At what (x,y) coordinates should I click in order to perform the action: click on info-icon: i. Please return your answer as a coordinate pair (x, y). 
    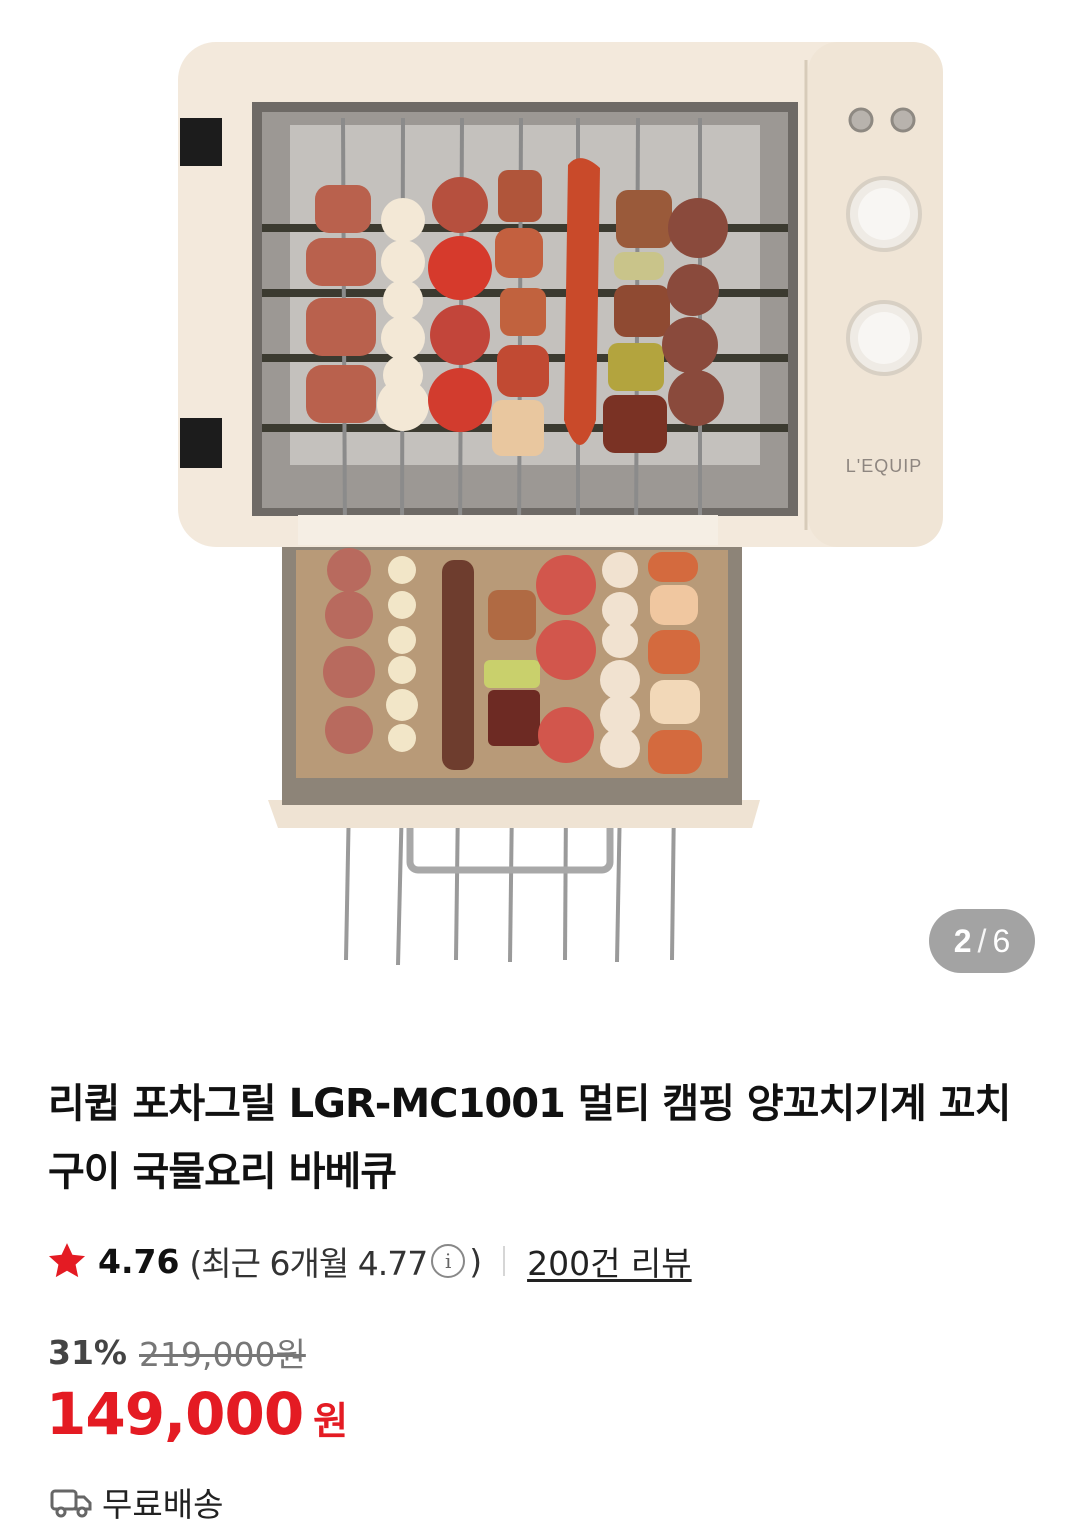
    Looking at the image, I should click on (448, 1261).